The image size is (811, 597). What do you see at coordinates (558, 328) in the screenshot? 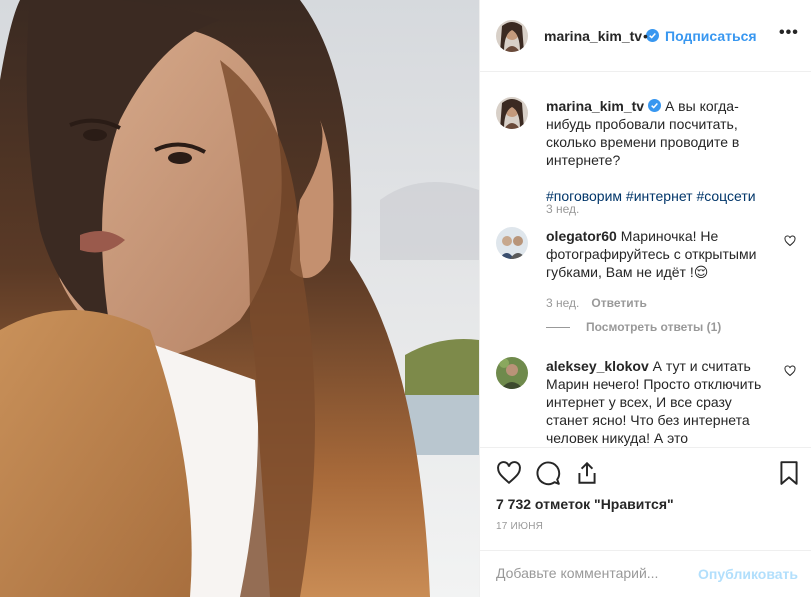
I see `replies-divider` at bounding box center [558, 328].